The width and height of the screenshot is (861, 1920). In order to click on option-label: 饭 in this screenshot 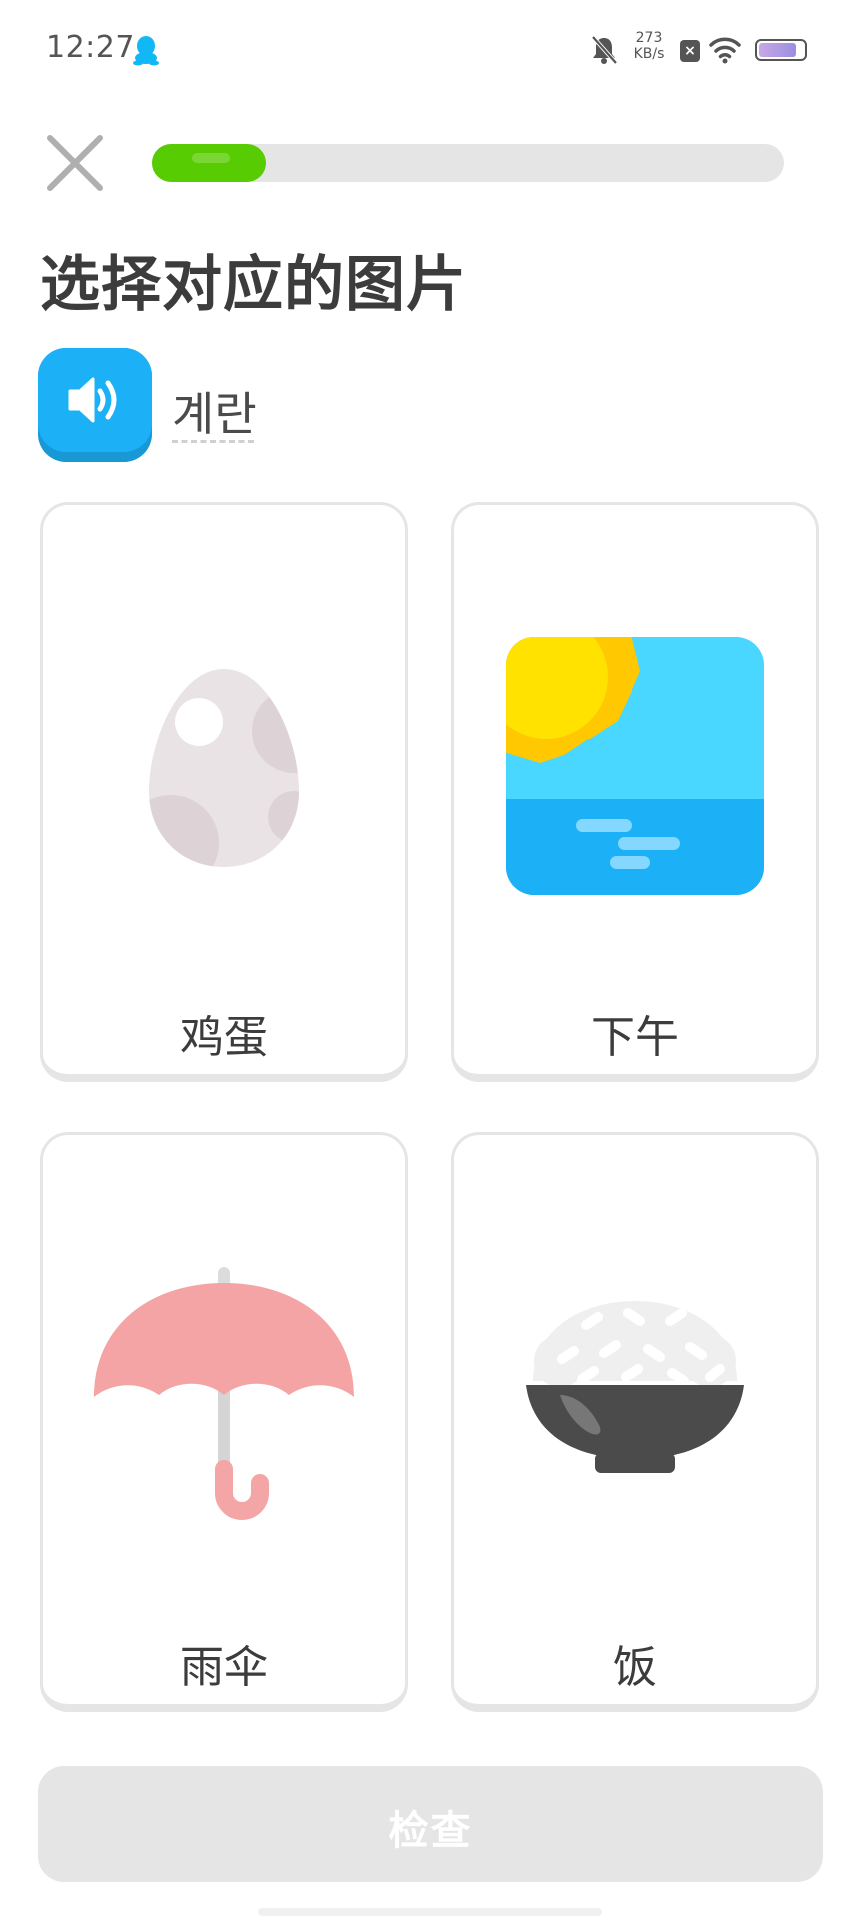, I will do `click(635, 1667)`.